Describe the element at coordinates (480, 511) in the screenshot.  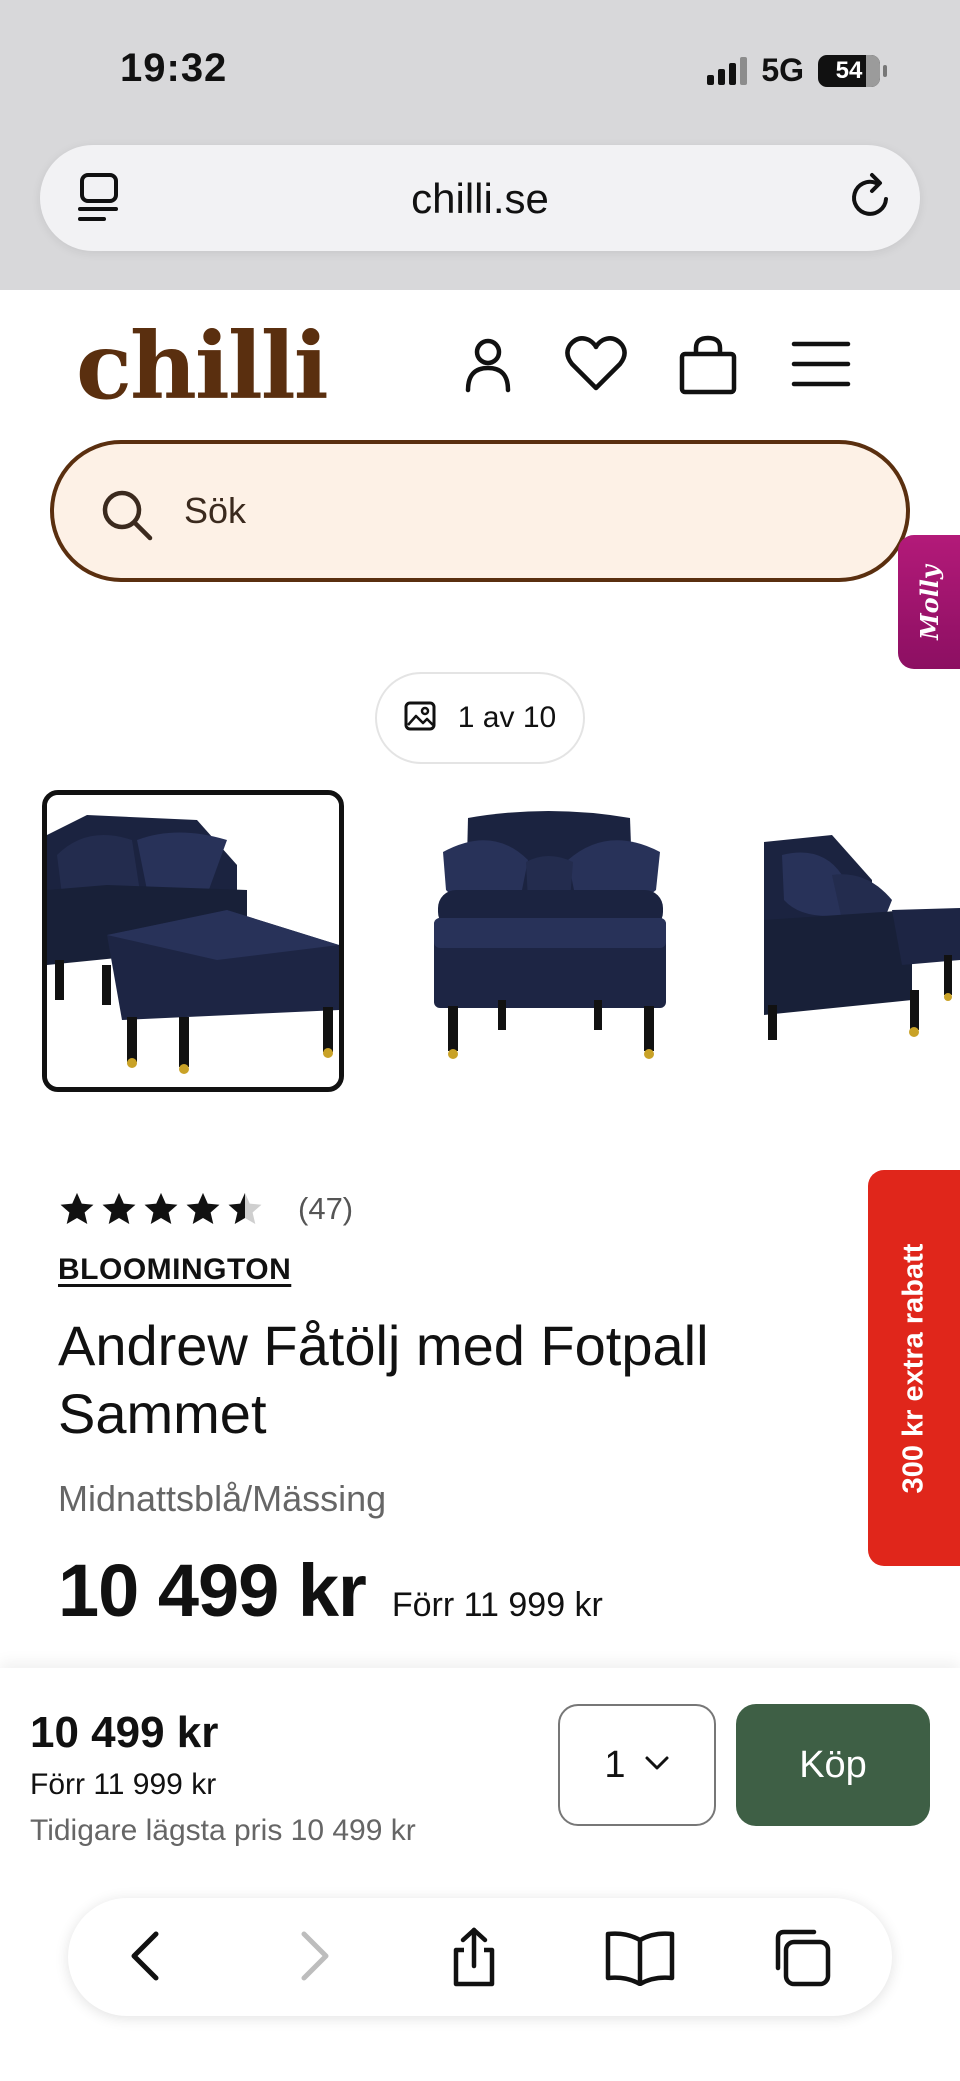
I see `search-input: Sök` at that location.